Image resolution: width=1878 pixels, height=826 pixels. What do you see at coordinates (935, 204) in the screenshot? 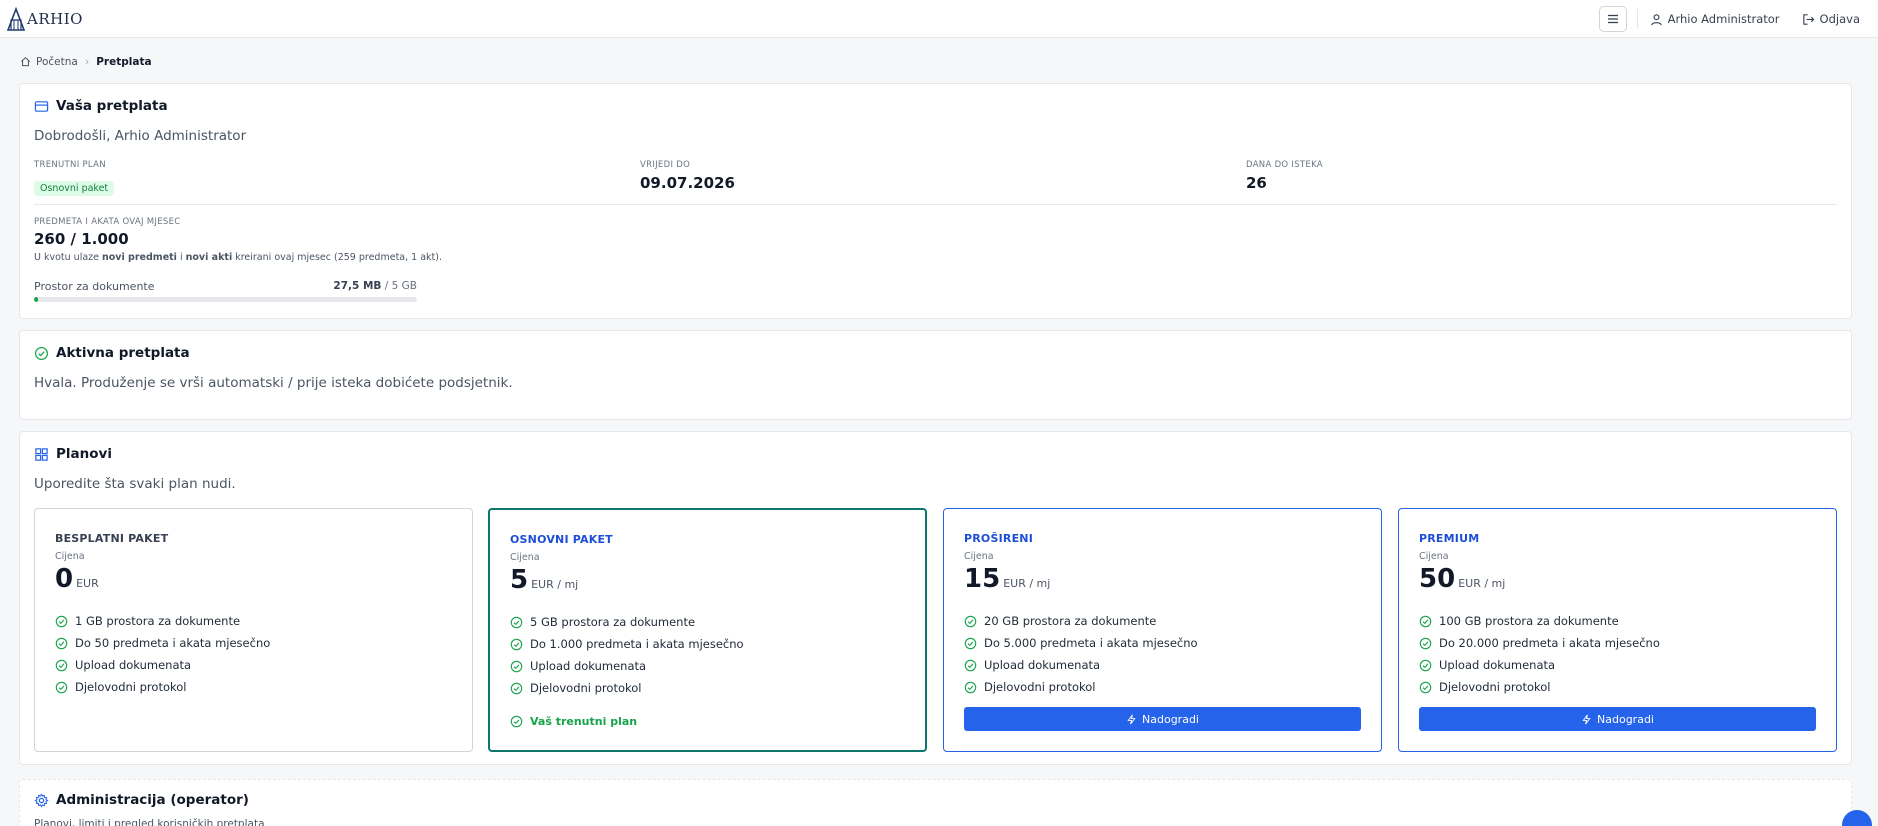
I see `divider` at bounding box center [935, 204].